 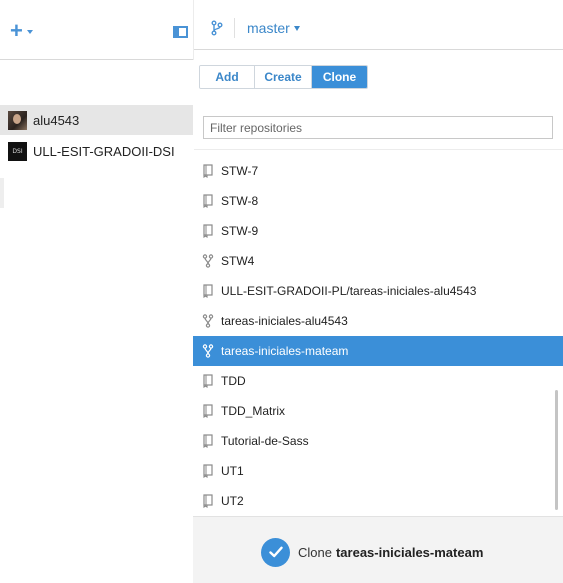 What do you see at coordinates (234, 28) in the screenshot?
I see `branch-separator` at bounding box center [234, 28].